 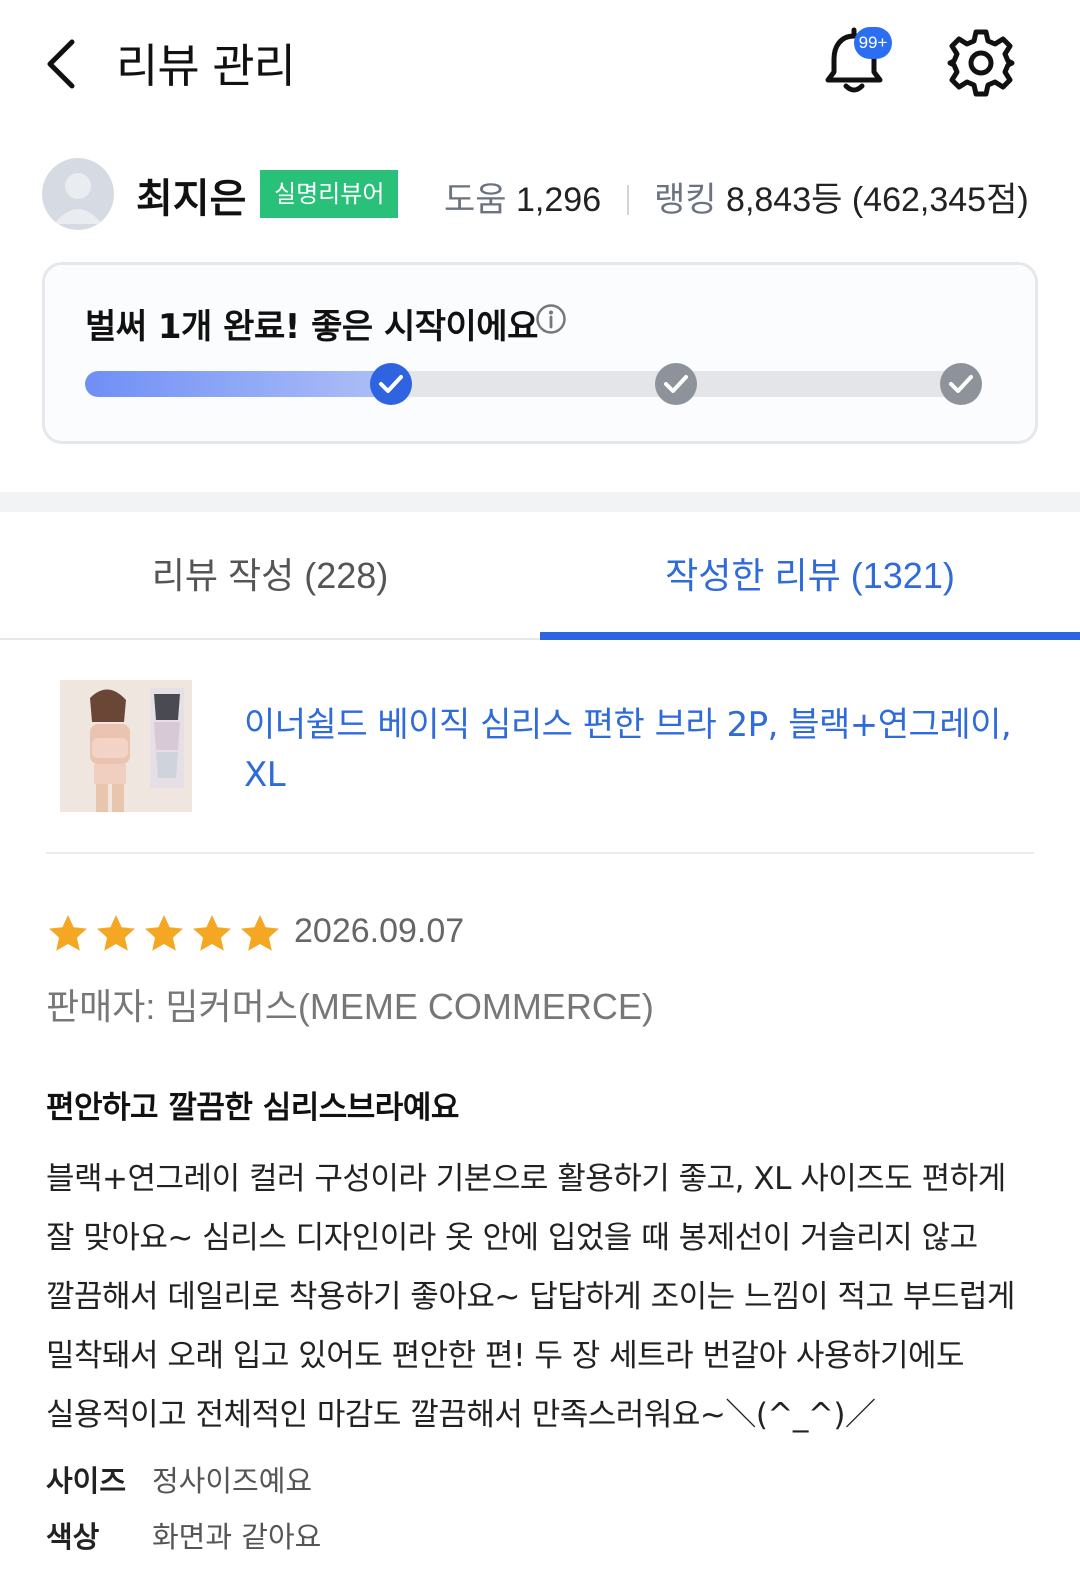 I want to click on progress-track, so click(x=533, y=384).